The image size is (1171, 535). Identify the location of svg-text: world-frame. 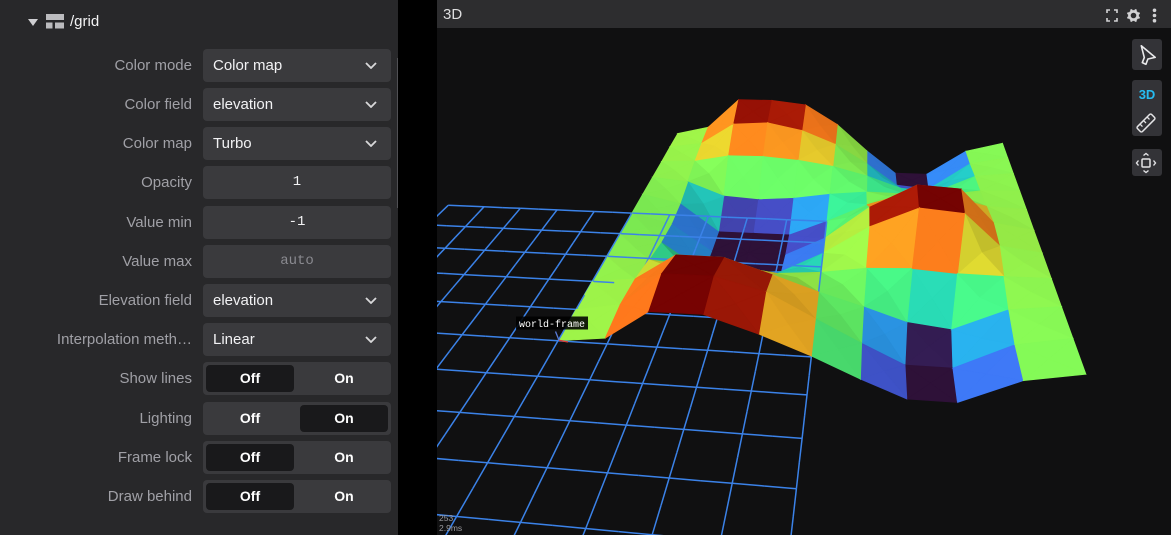
(552, 325).